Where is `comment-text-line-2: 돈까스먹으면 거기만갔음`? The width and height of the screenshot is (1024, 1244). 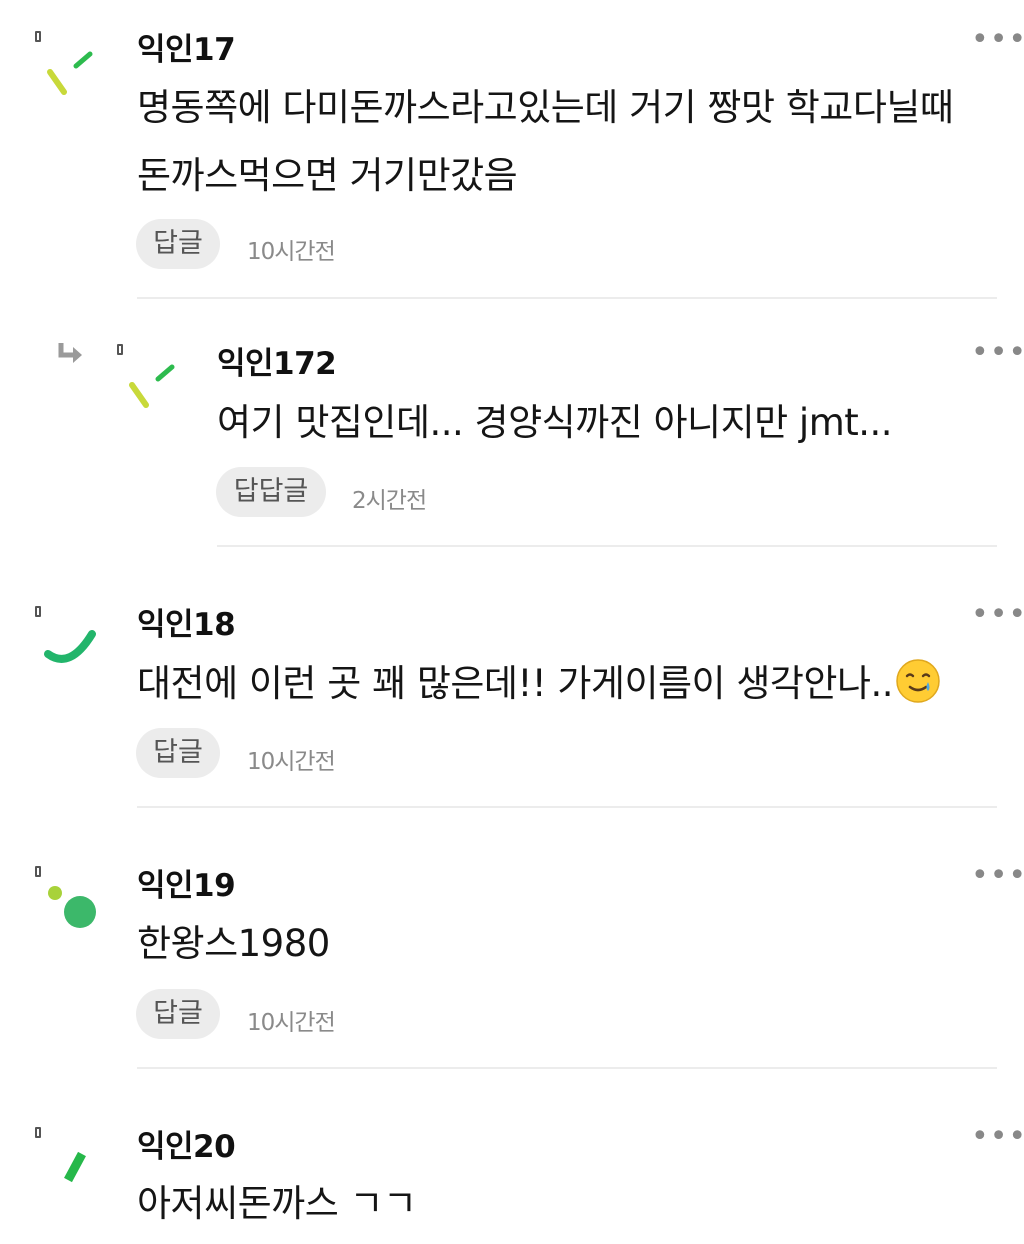
comment-text-line-2: 돈까스먹으면 거기만갔음 is located at coordinates (327, 175).